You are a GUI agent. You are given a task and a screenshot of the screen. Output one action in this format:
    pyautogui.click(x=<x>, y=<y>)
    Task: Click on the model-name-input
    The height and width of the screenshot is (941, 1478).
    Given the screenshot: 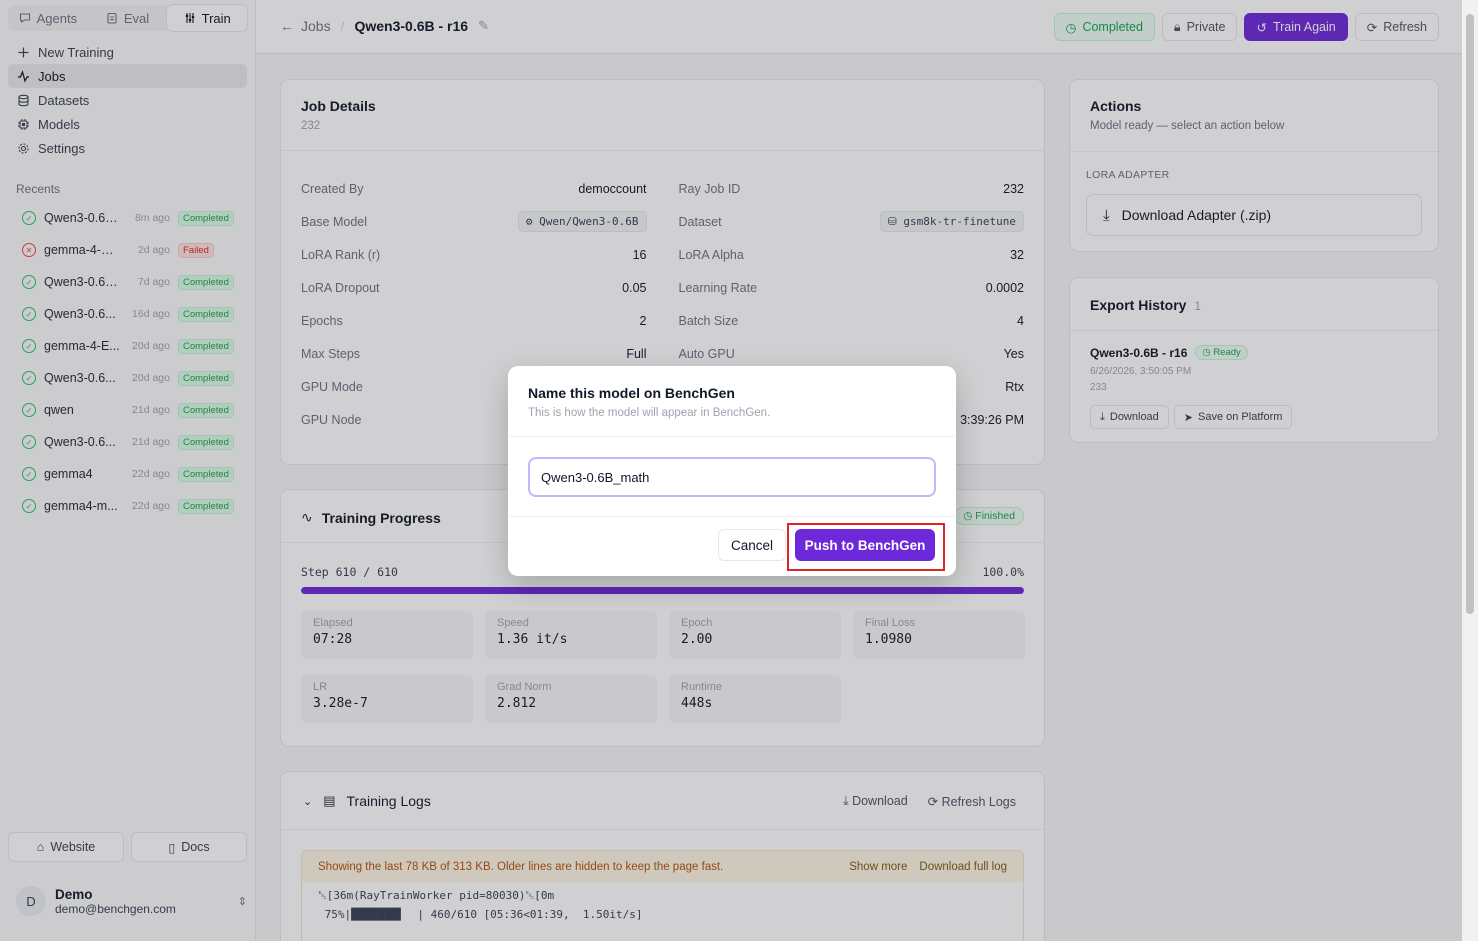 What is the action you would take?
    pyautogui.click(x=732, y=477)
    